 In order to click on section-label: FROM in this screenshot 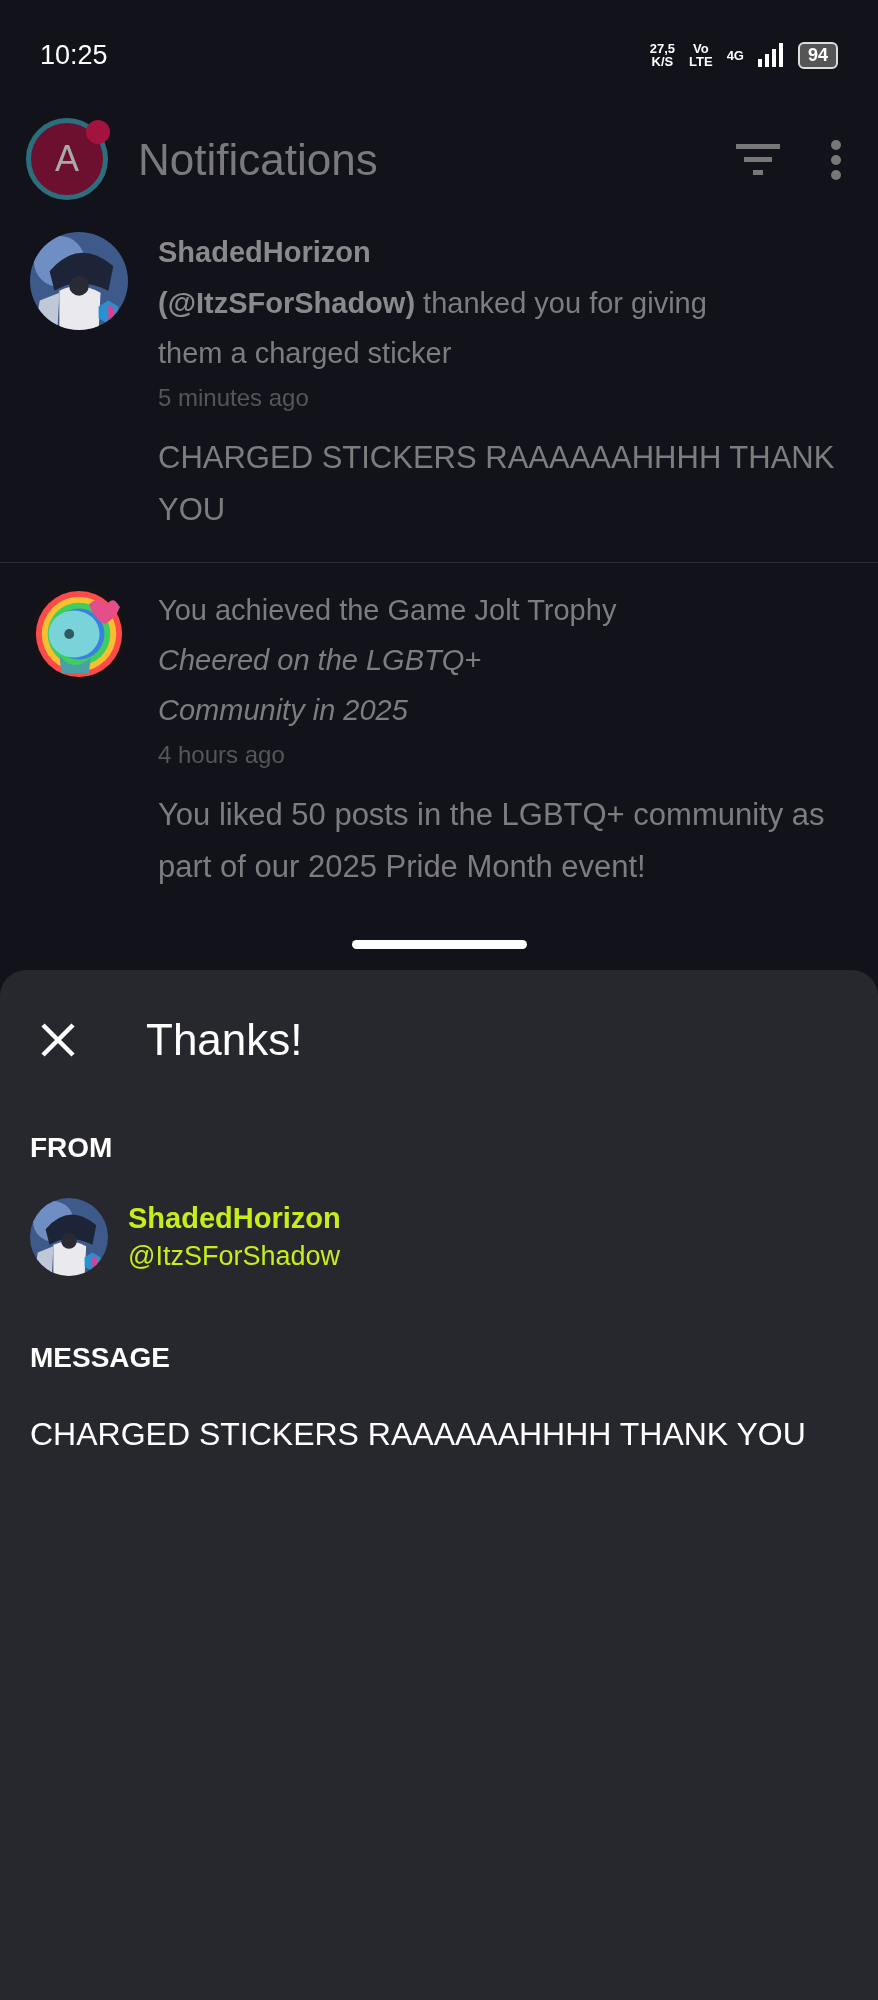, I will do `click(72, 1148)`.